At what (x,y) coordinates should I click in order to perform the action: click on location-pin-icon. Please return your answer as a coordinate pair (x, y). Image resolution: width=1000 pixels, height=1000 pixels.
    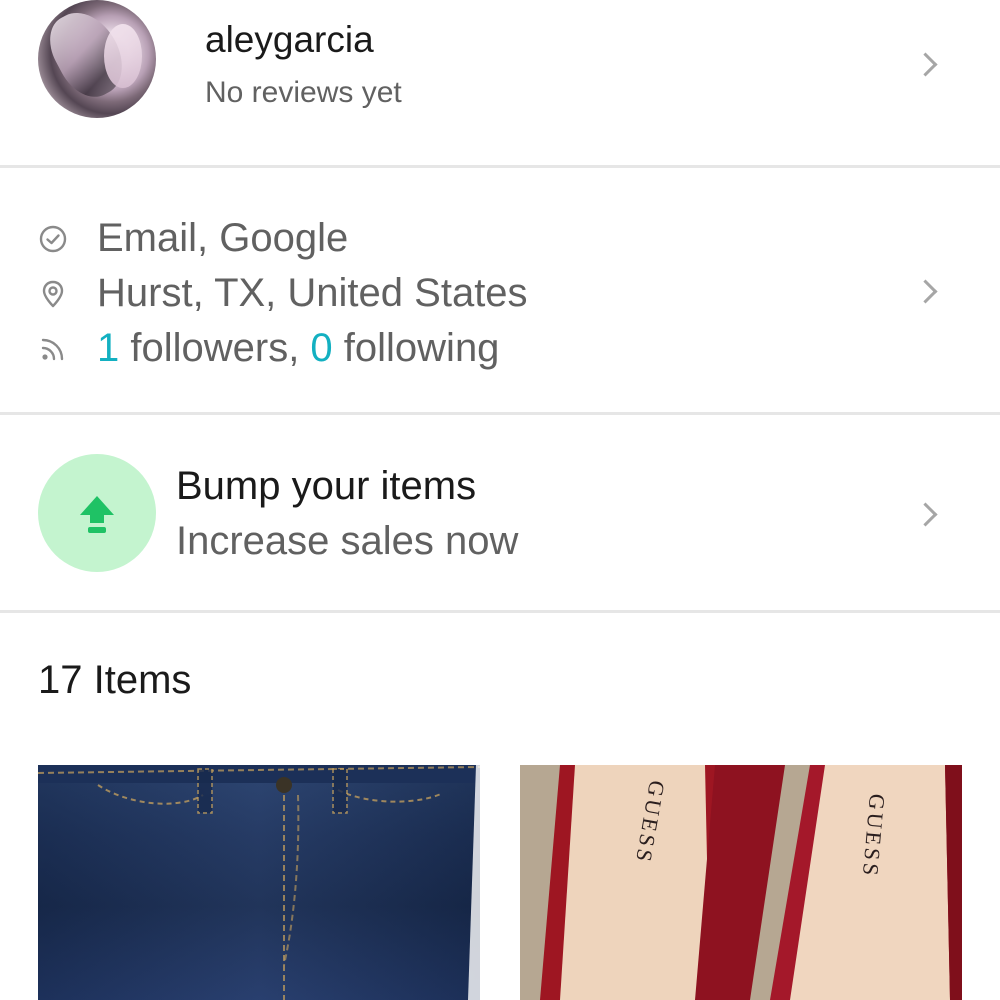
    Looking at the image, I should click on (53, 294).